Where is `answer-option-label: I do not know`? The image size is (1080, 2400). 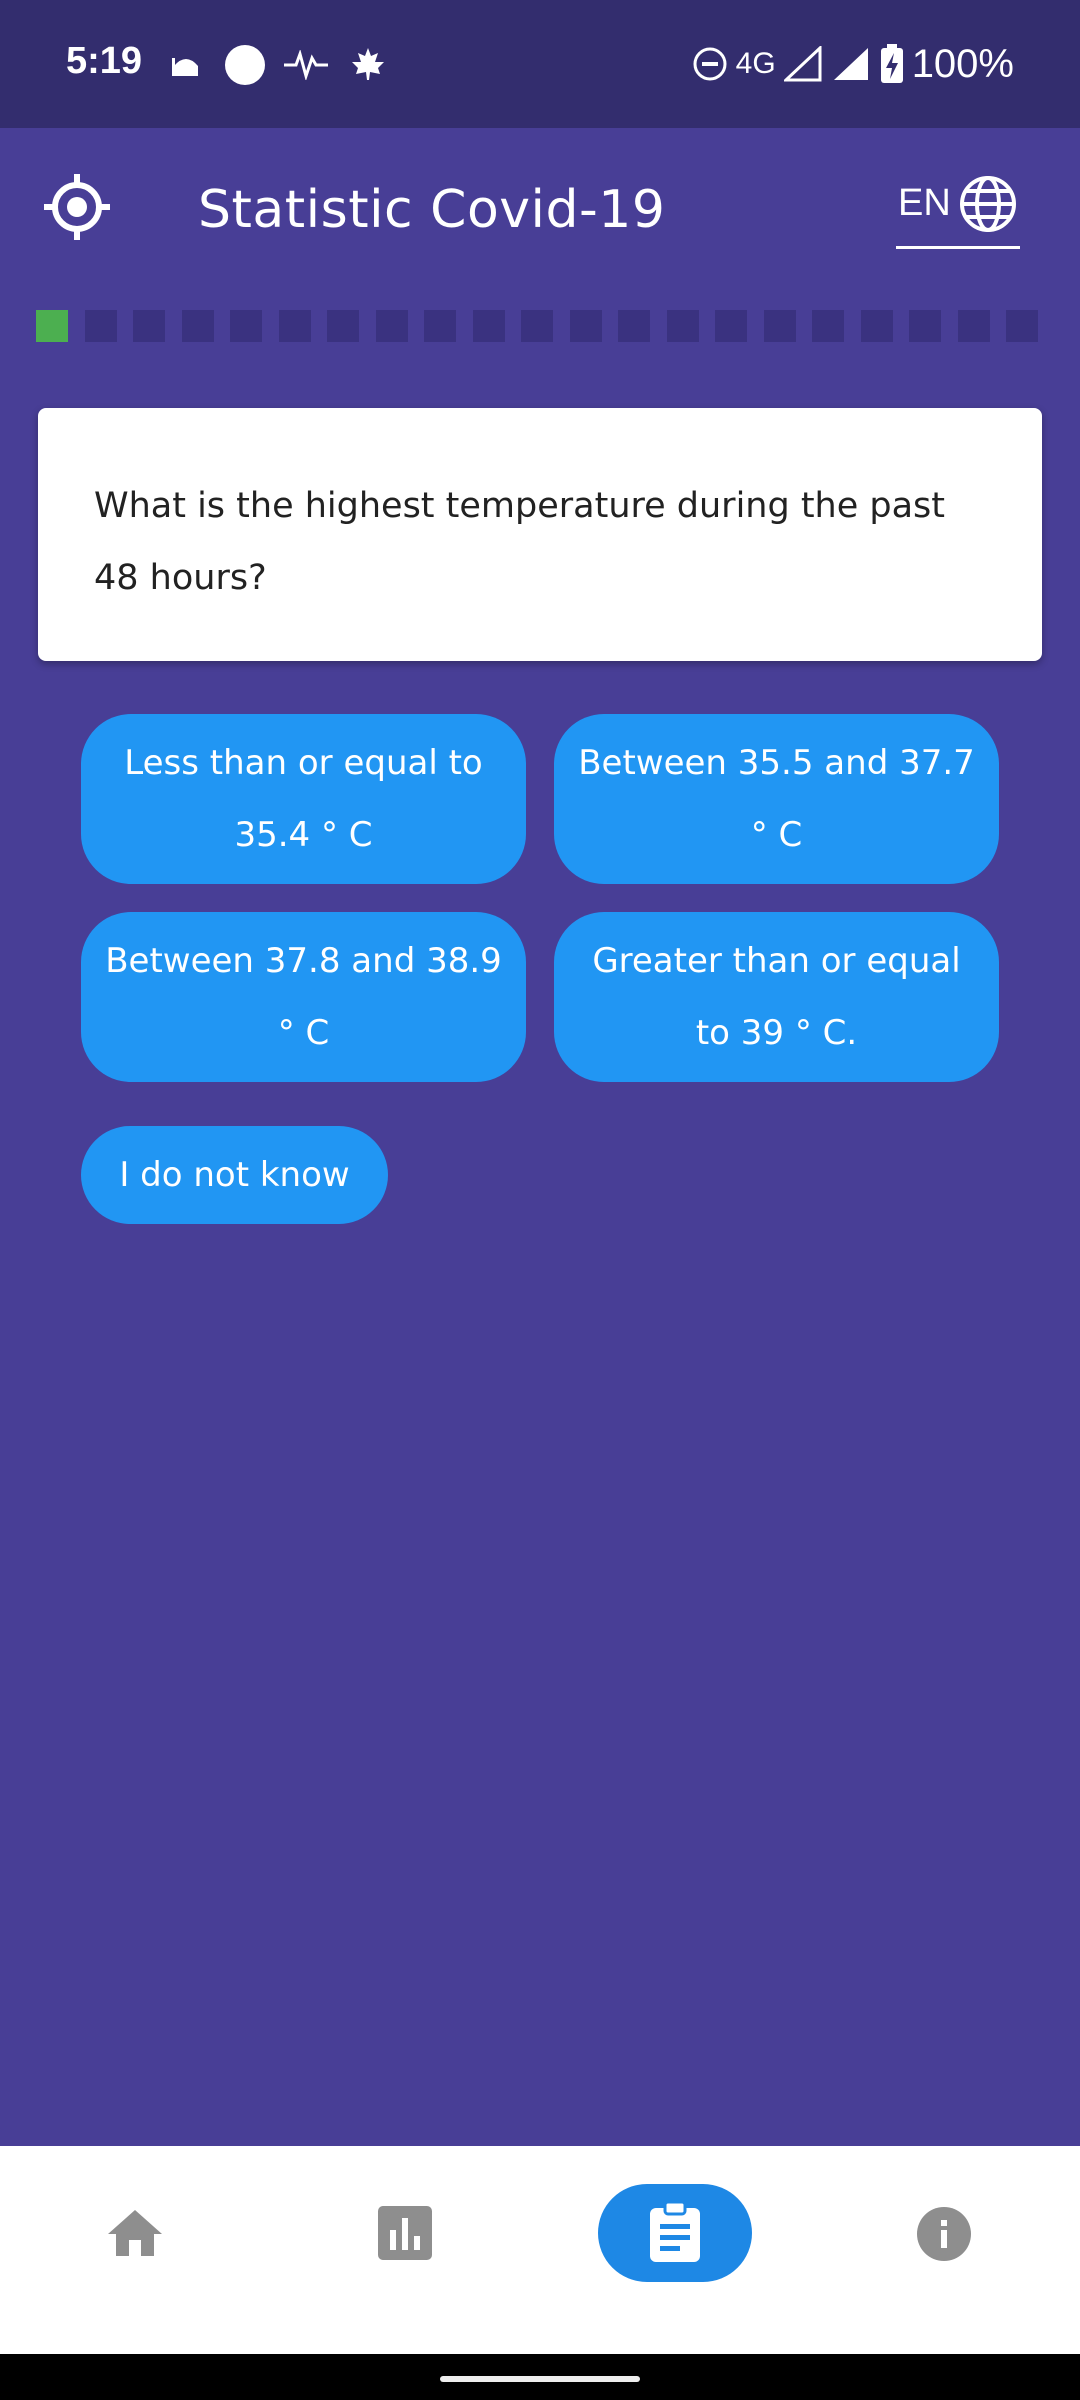
answer-option-label: I do not know is located at coordinates (234, 1175).